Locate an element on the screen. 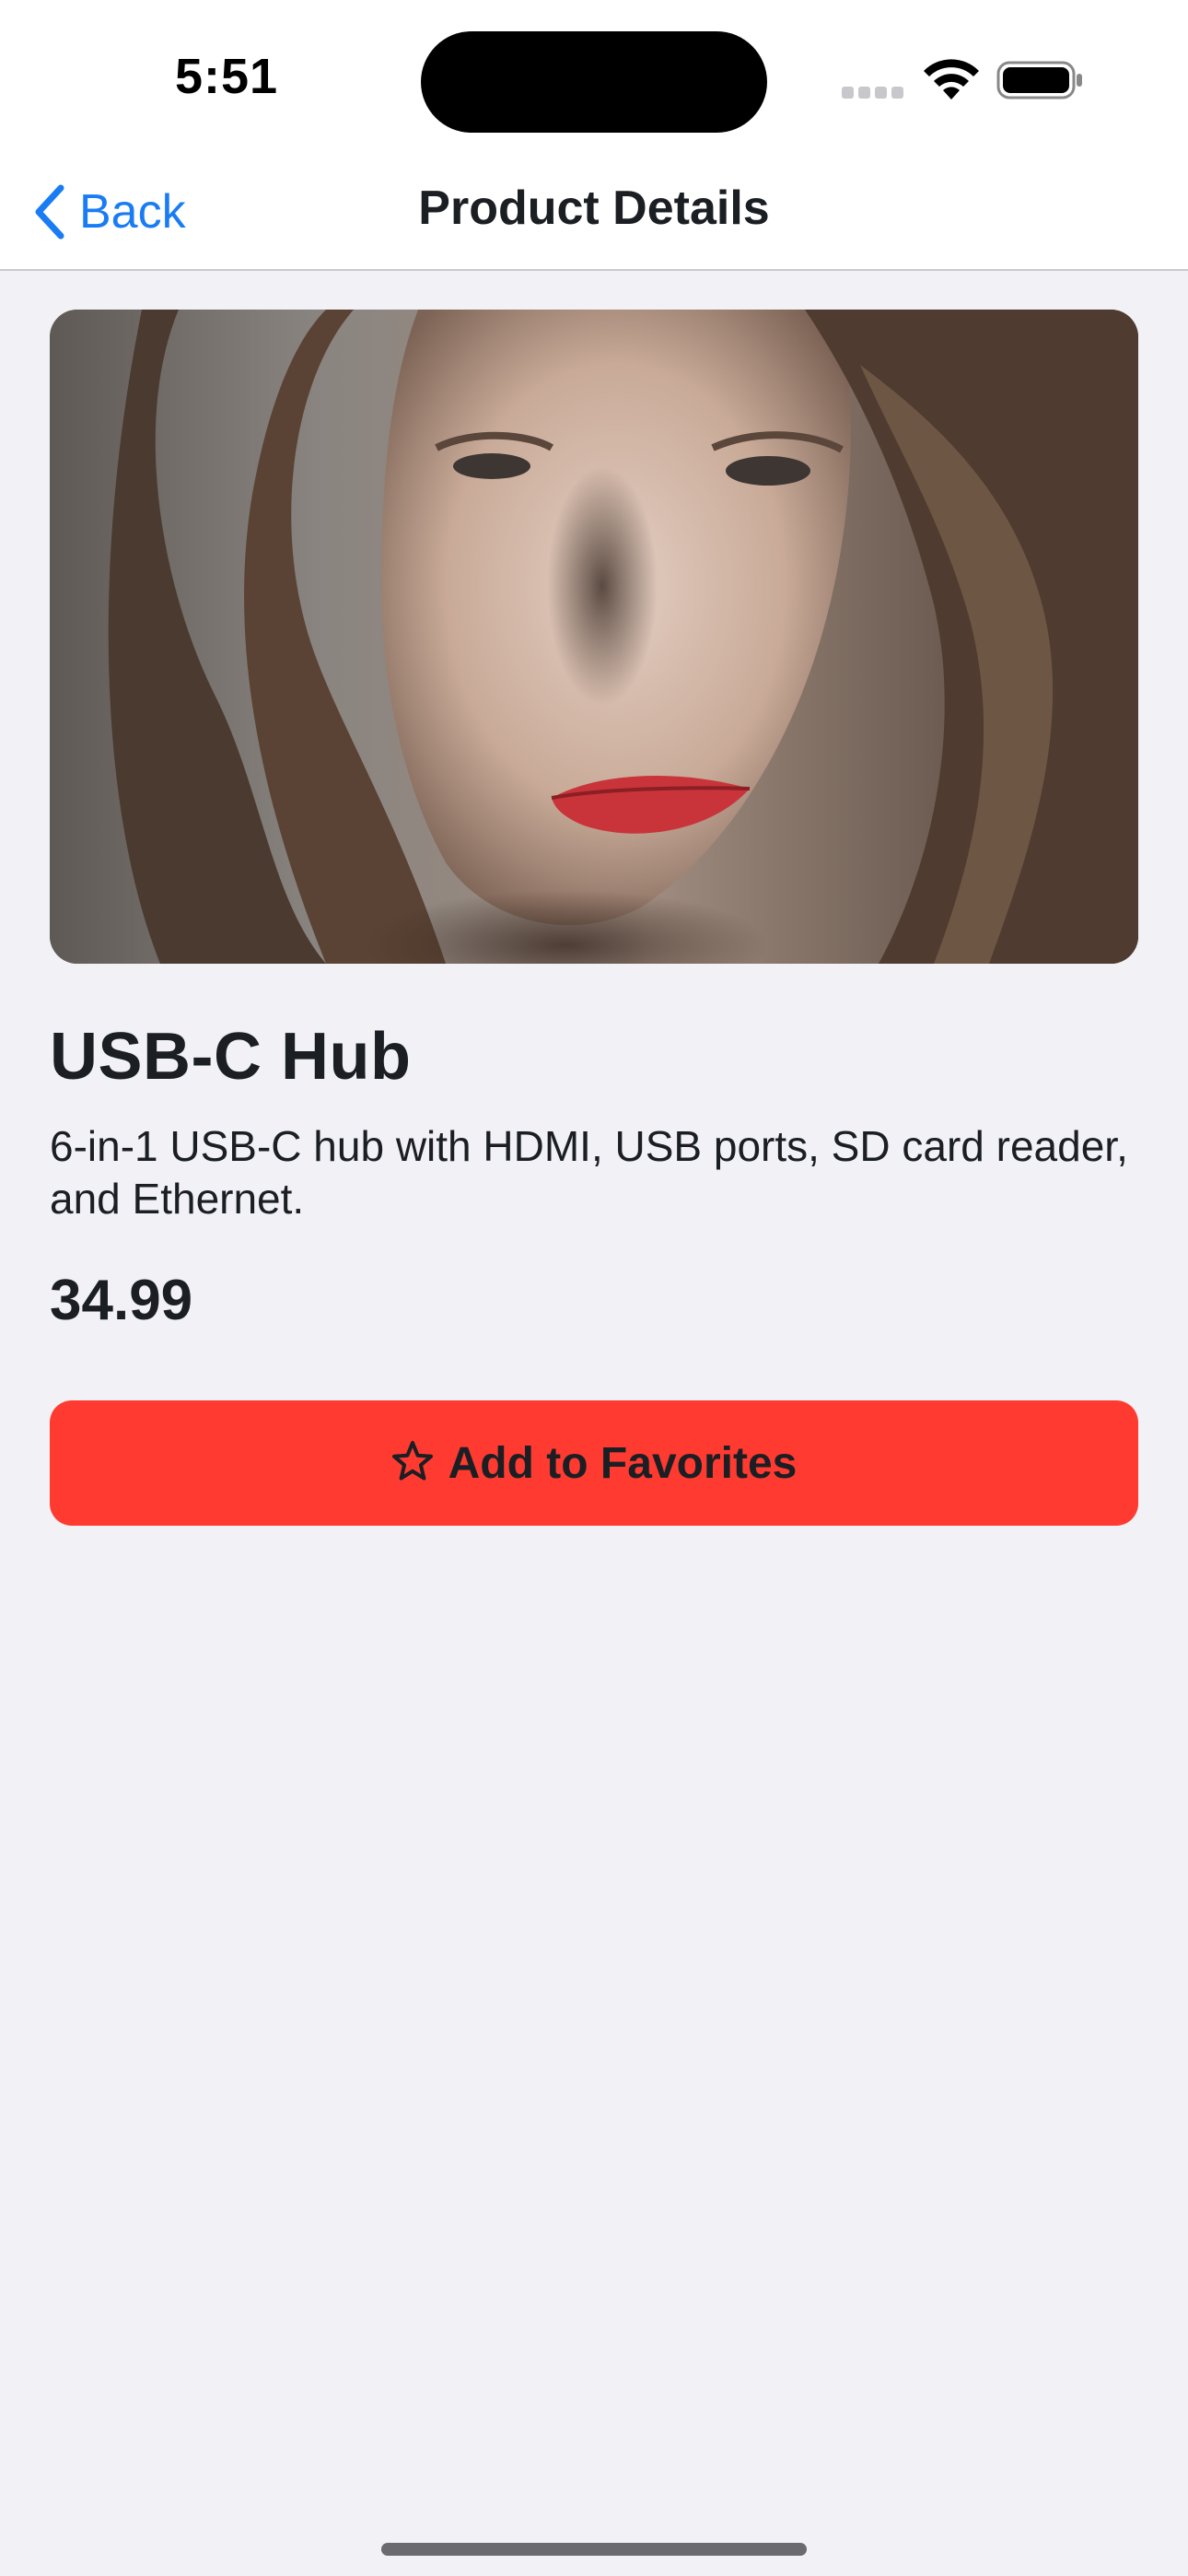 Image resolution: width=1188 pixels, height=2576 pixels. star-outline-icon is located at coordinates (412, 1463).